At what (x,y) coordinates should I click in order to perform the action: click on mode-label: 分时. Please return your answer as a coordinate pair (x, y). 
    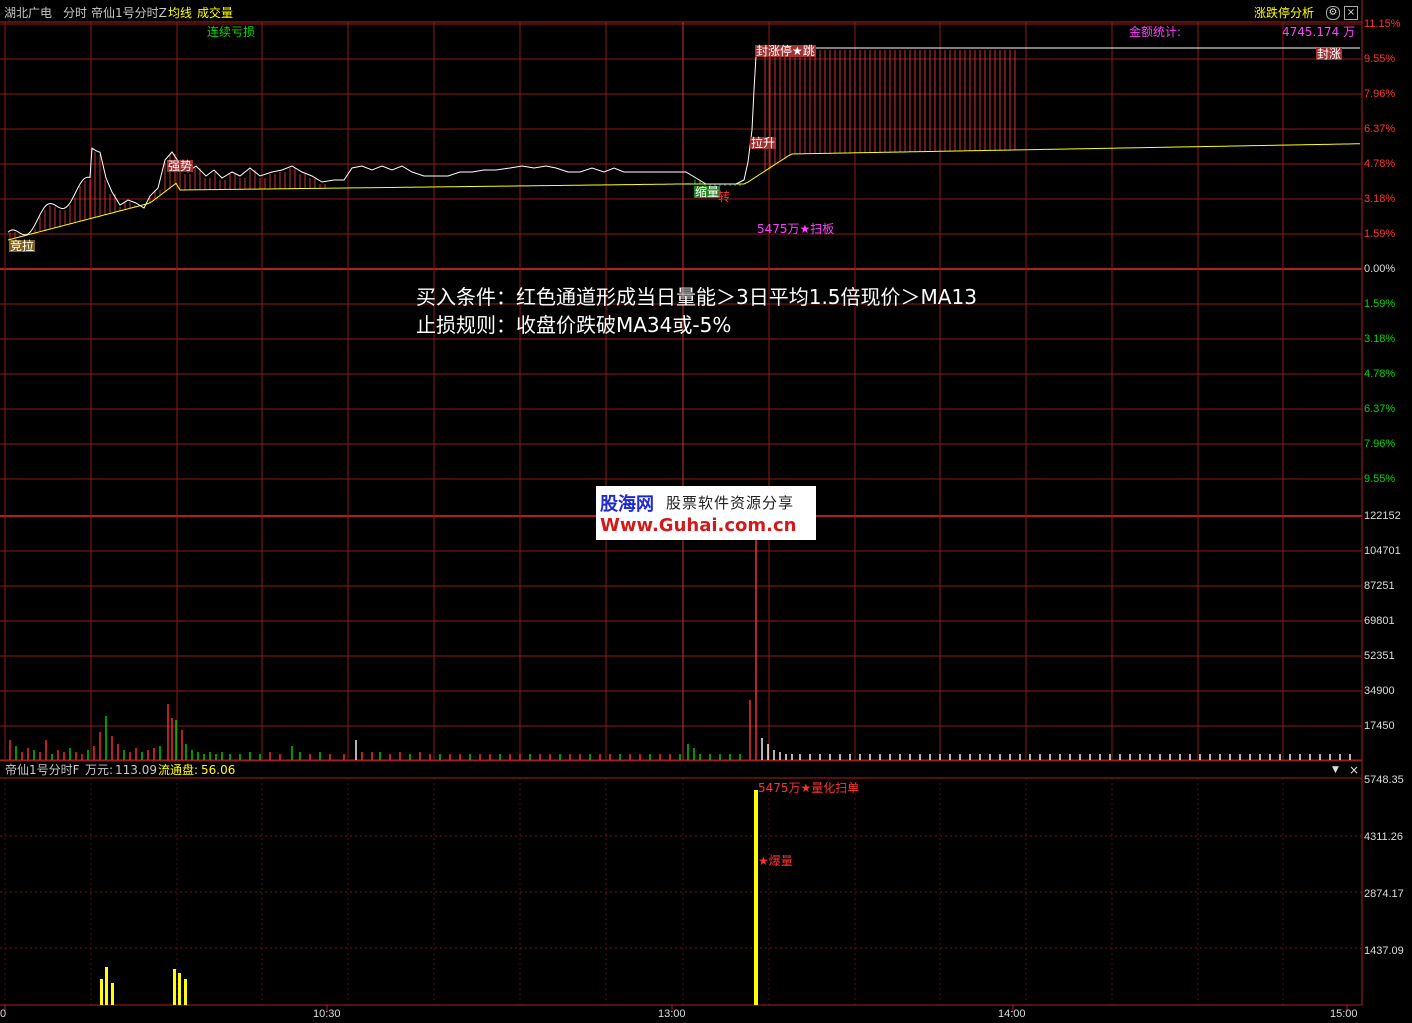
    Looking at the image, I should click on (75, 13).